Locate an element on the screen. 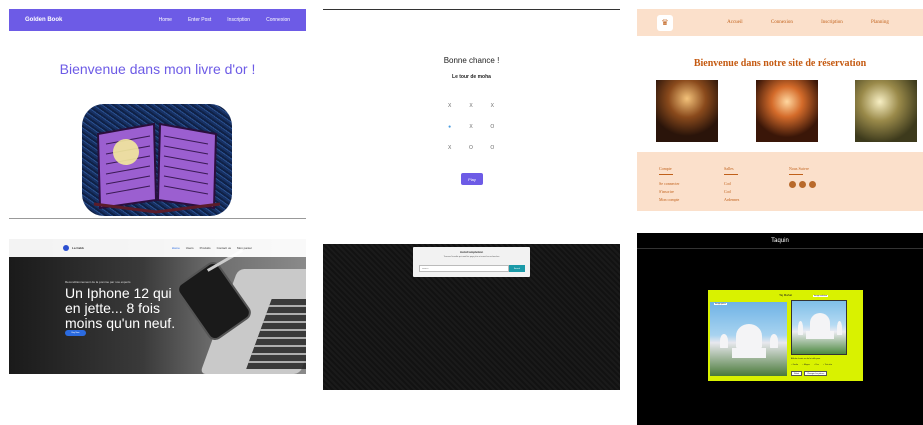  difficulty-options: ○ Facile ○ Moyen ○ Dur ○ Très dur is located at coordinates (811, 365).